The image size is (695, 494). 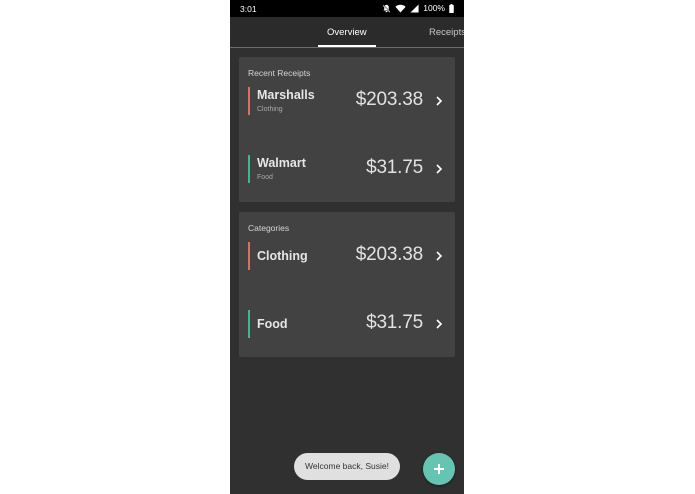 I want to click on battery-icon, so click(x=451, y=8).